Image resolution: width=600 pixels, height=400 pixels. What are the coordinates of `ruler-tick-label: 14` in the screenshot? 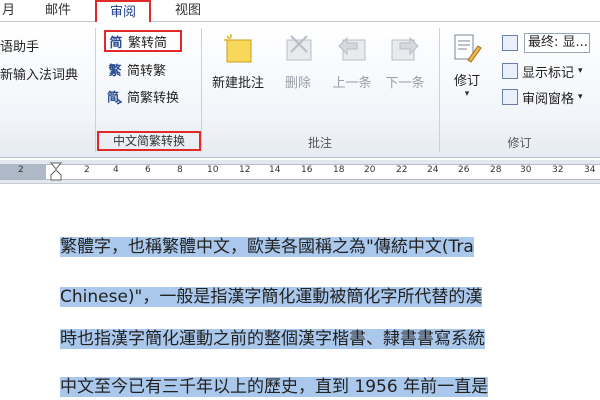 It's located at (275, 170).